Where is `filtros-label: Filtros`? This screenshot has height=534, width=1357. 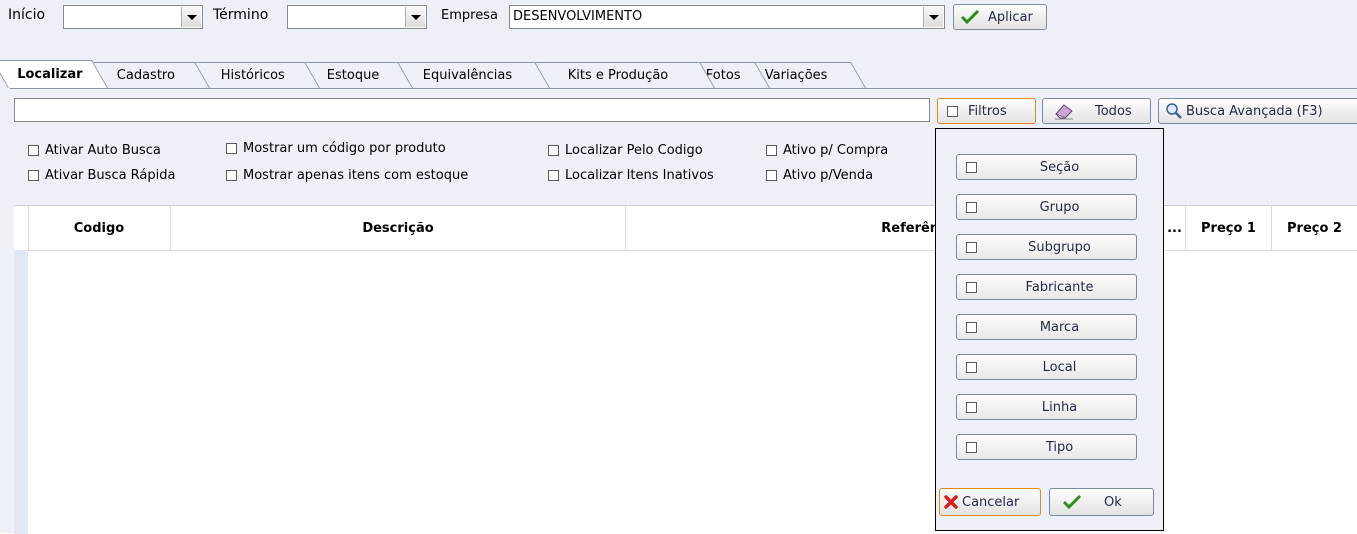 filtros-label: Filtros is located at coordinates (987, 111).